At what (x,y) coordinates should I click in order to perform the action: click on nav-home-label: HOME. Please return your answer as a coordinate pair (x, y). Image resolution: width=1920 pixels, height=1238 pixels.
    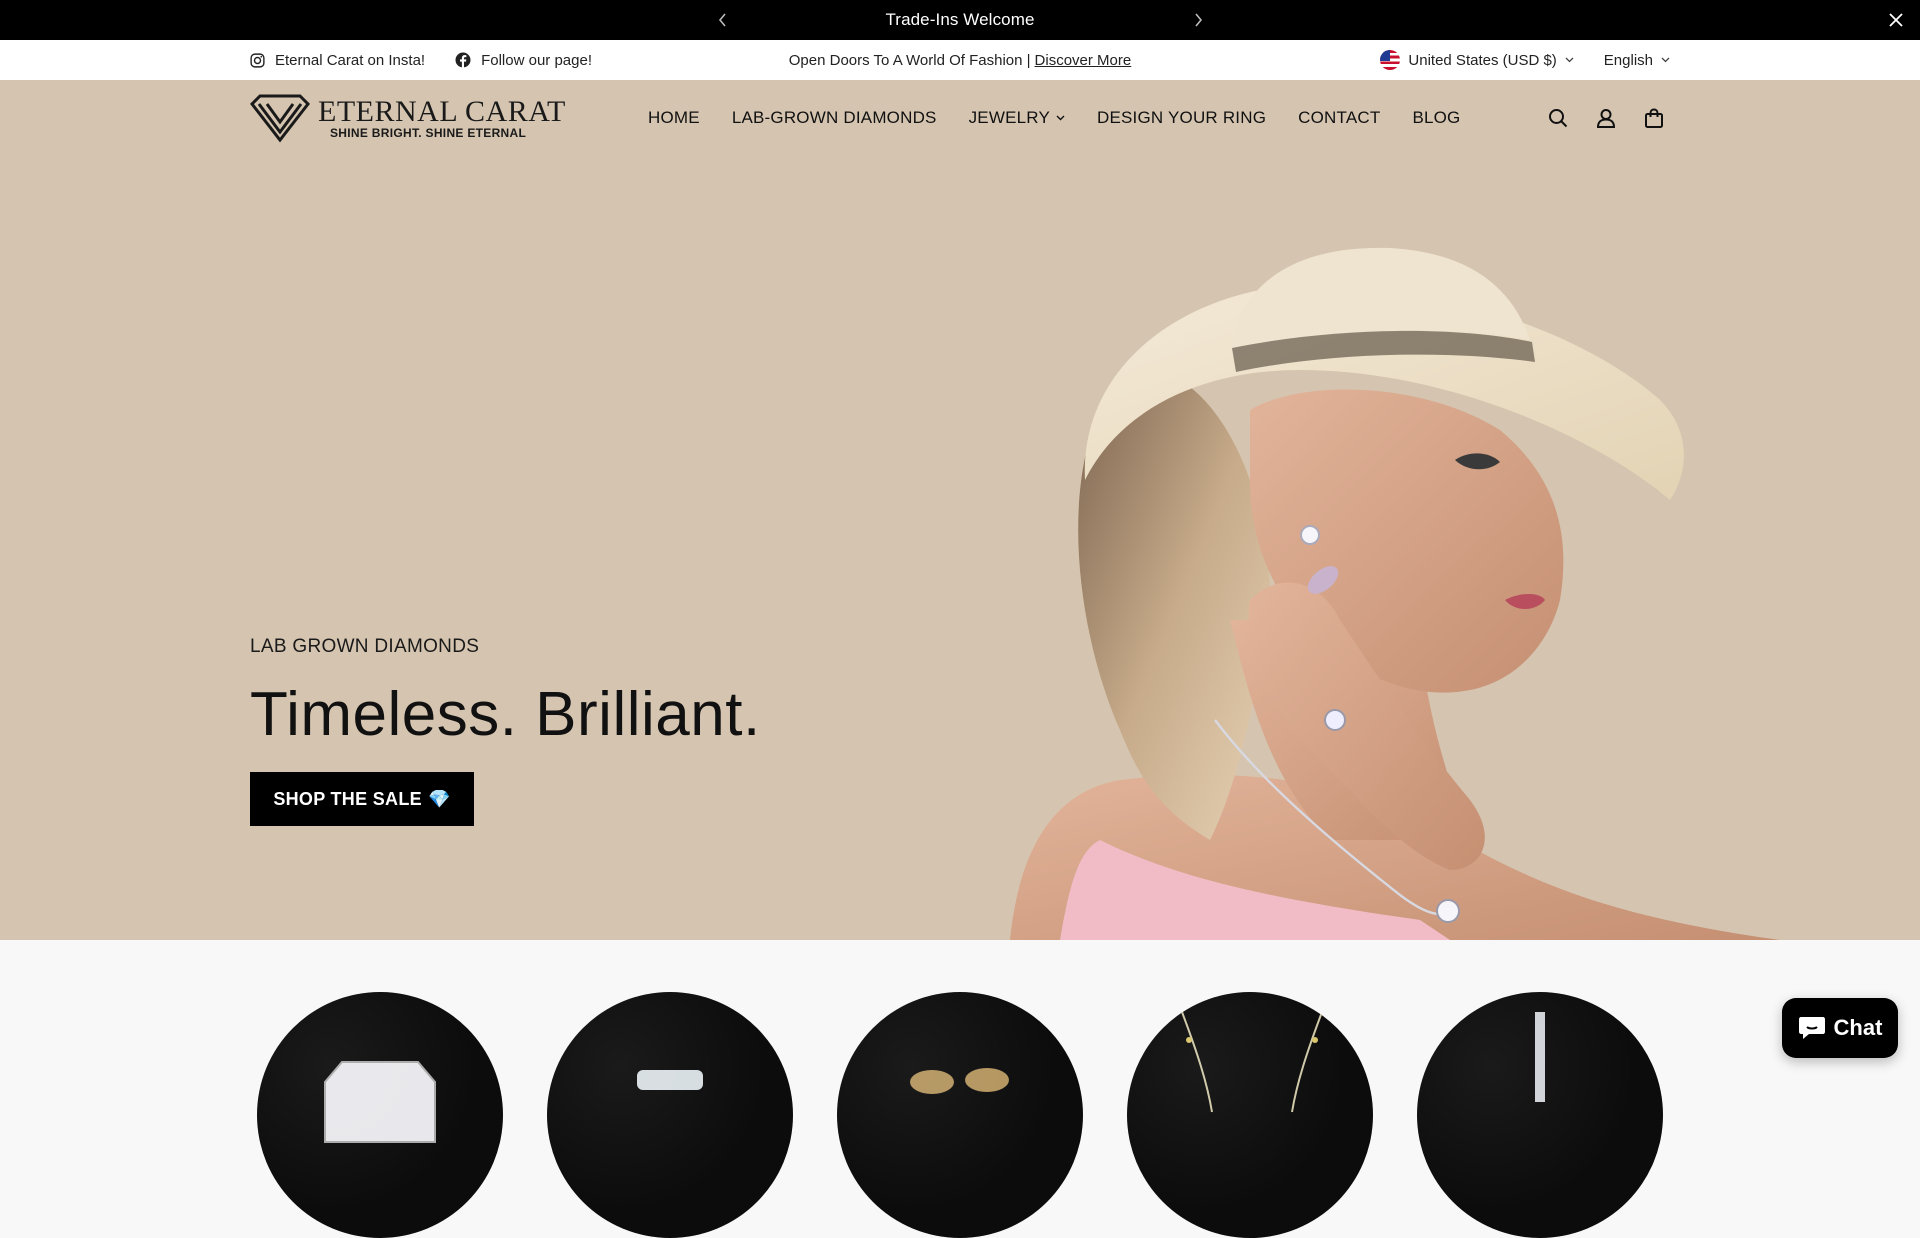
    Looking at the image, I should click on (674, 117).